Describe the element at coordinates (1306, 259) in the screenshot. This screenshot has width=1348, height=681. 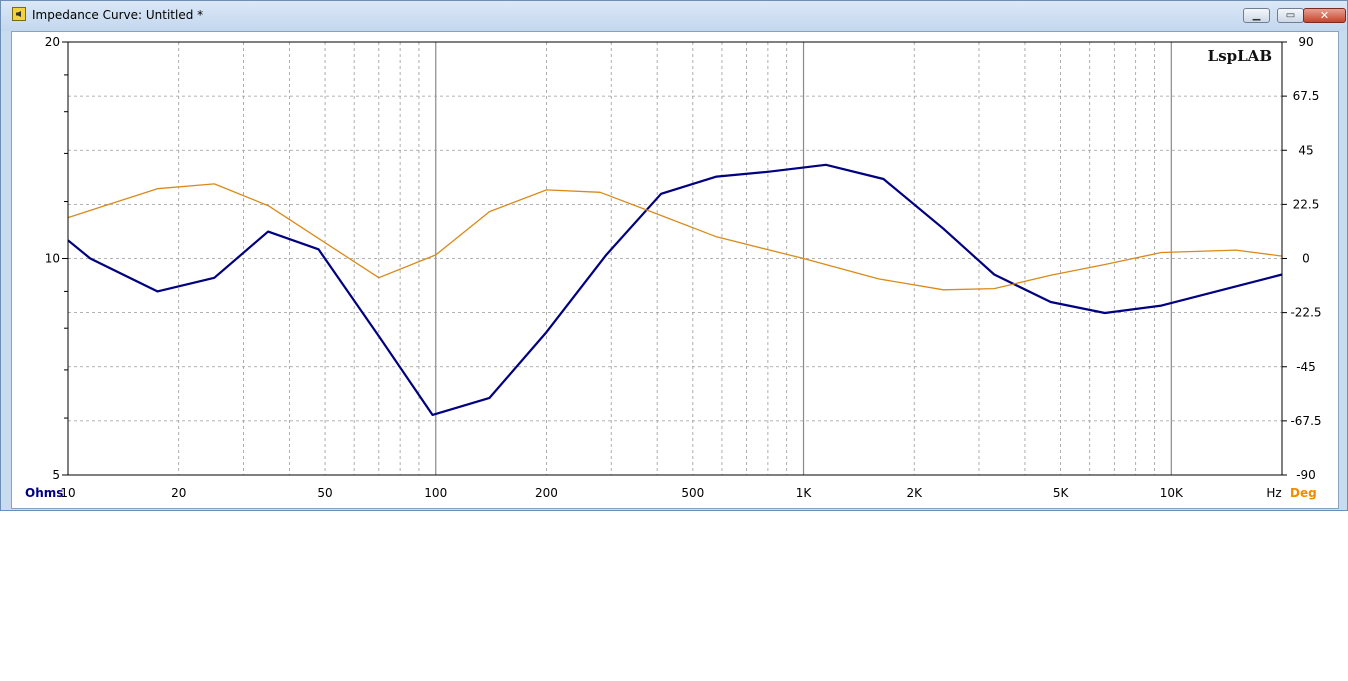
I see `y-right-tick-label: 0` at that location.